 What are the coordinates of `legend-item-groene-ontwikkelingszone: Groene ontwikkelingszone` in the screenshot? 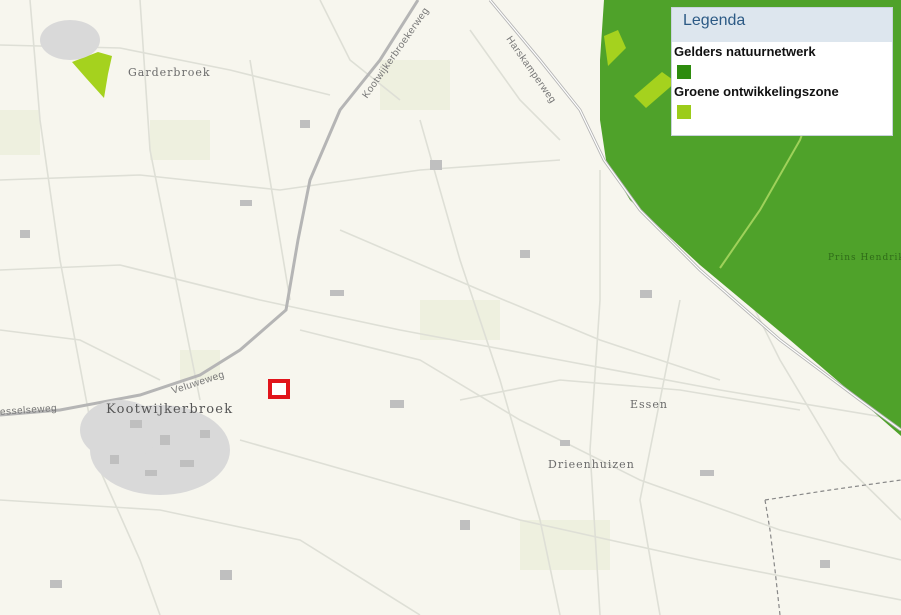 It's located at (782, 101).